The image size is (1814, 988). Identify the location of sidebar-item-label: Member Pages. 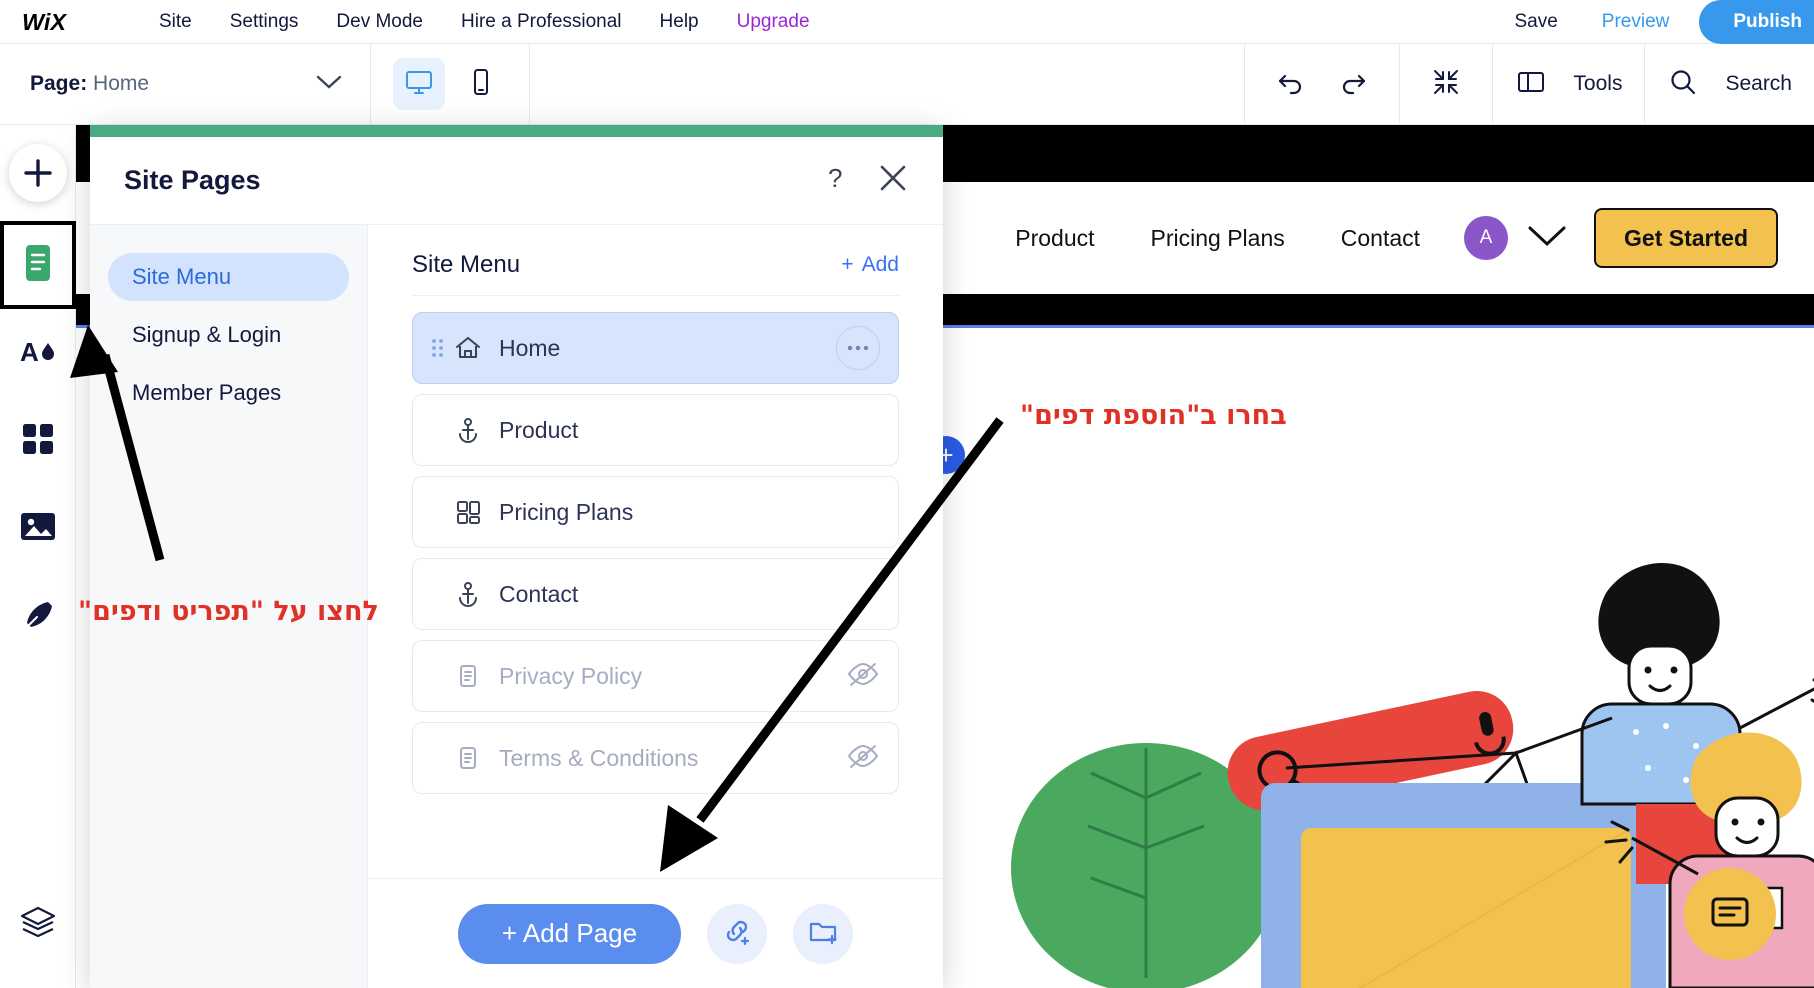
(207, 392).